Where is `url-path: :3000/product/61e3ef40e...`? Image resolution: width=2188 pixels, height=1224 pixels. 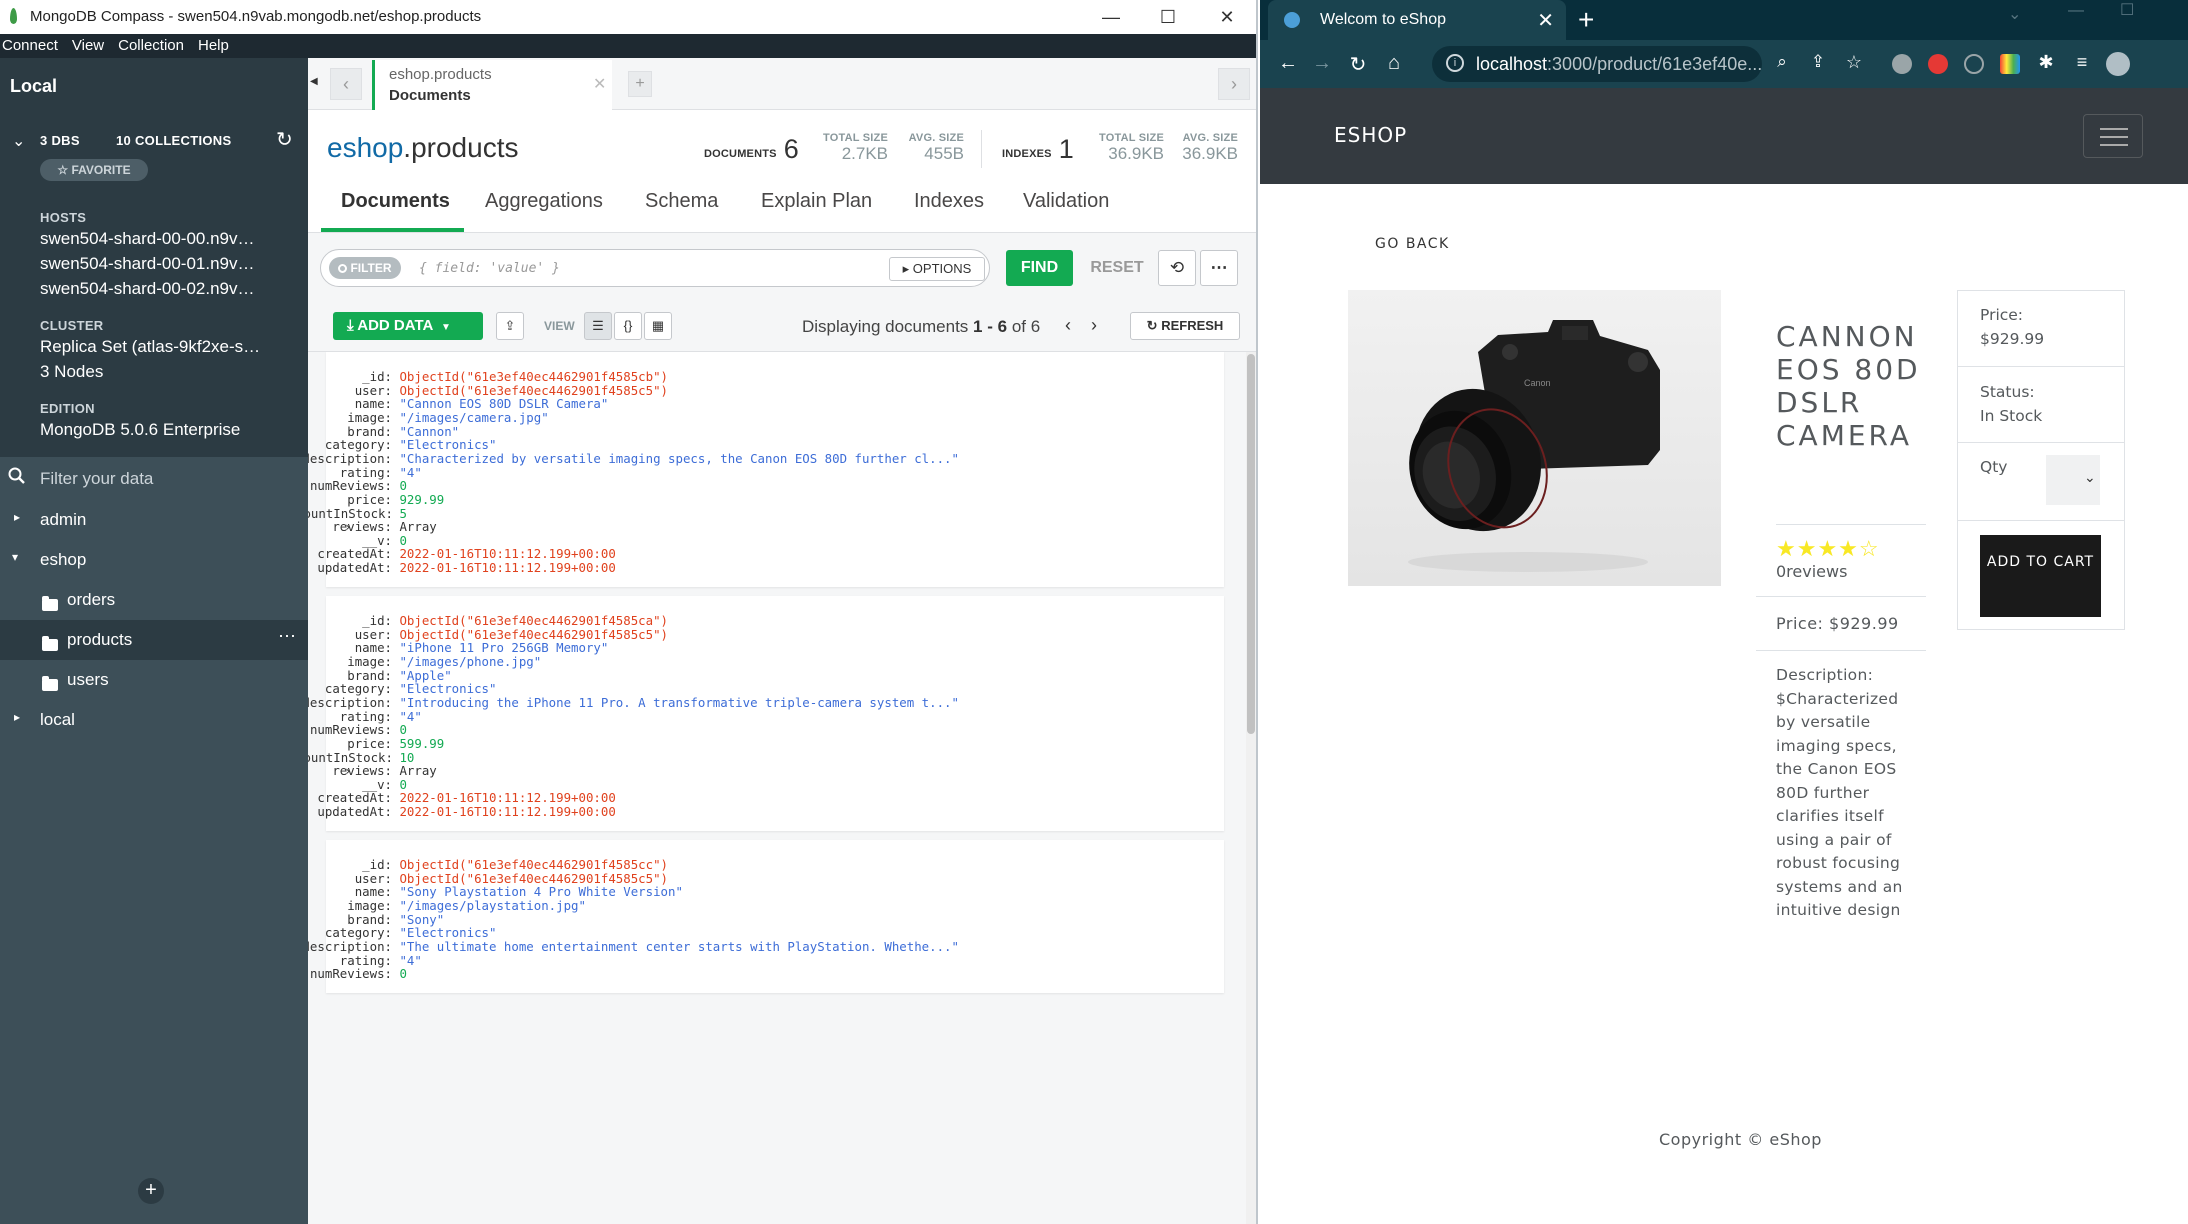
url-path: :3000/product/61e3ef40e... is located at coordinates (1655, 64).